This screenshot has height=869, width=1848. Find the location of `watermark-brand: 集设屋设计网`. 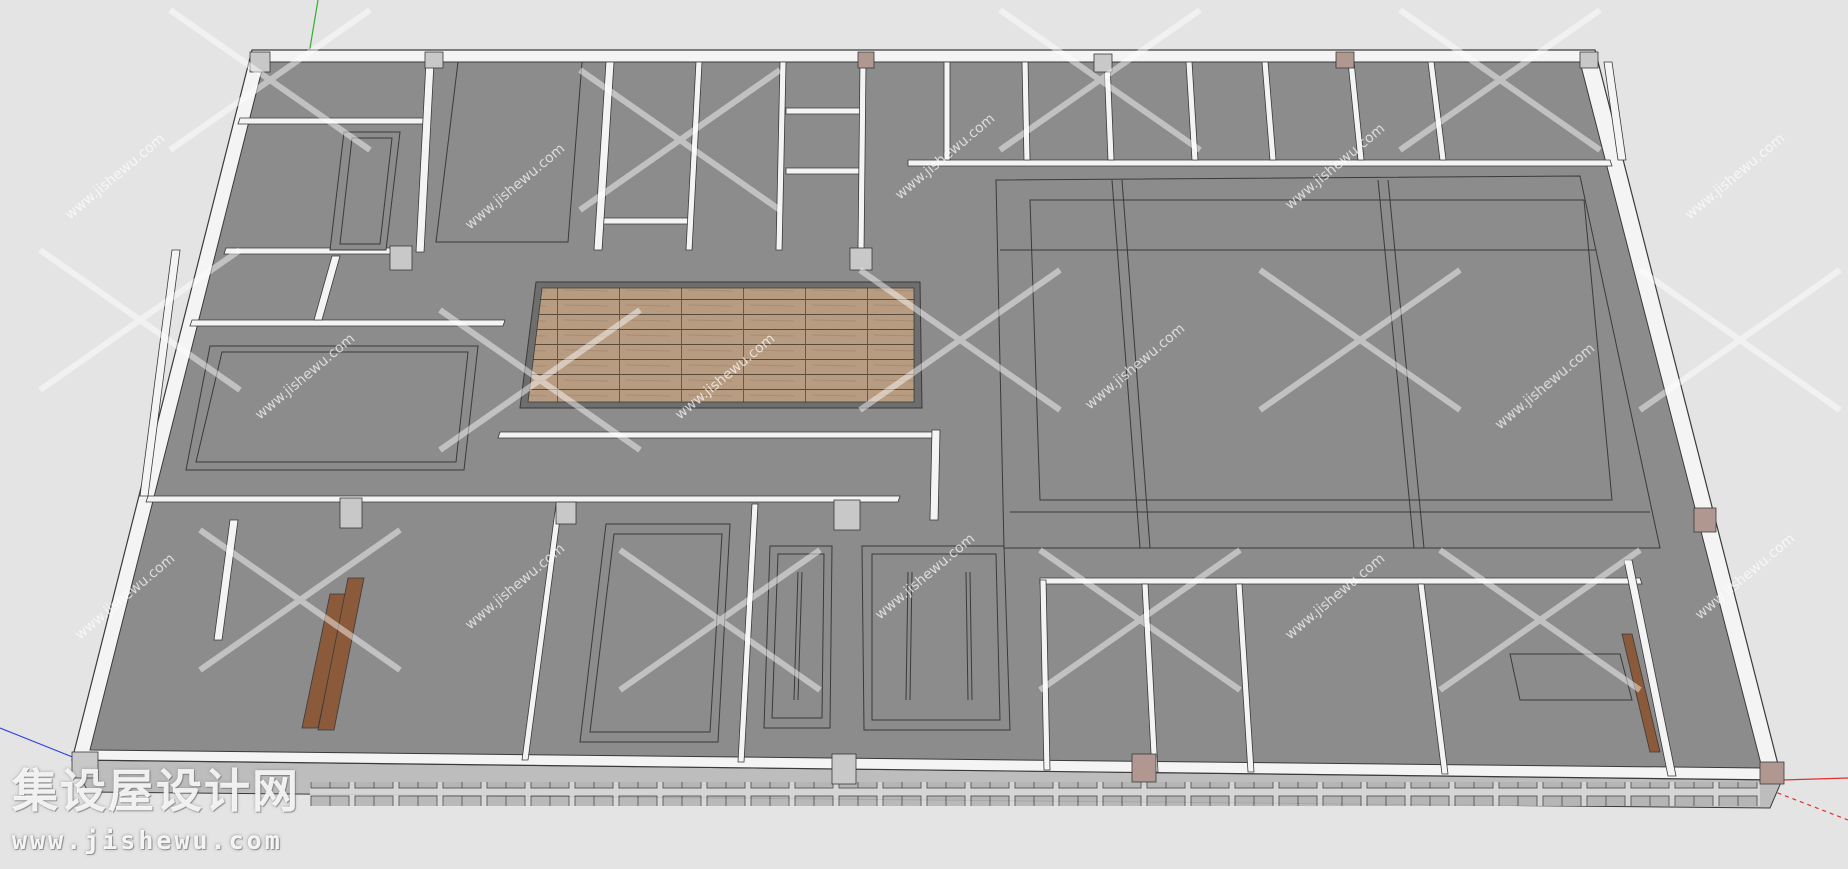

watermark-brand: 集设屋设计网 is located at coordinates (156, 791).